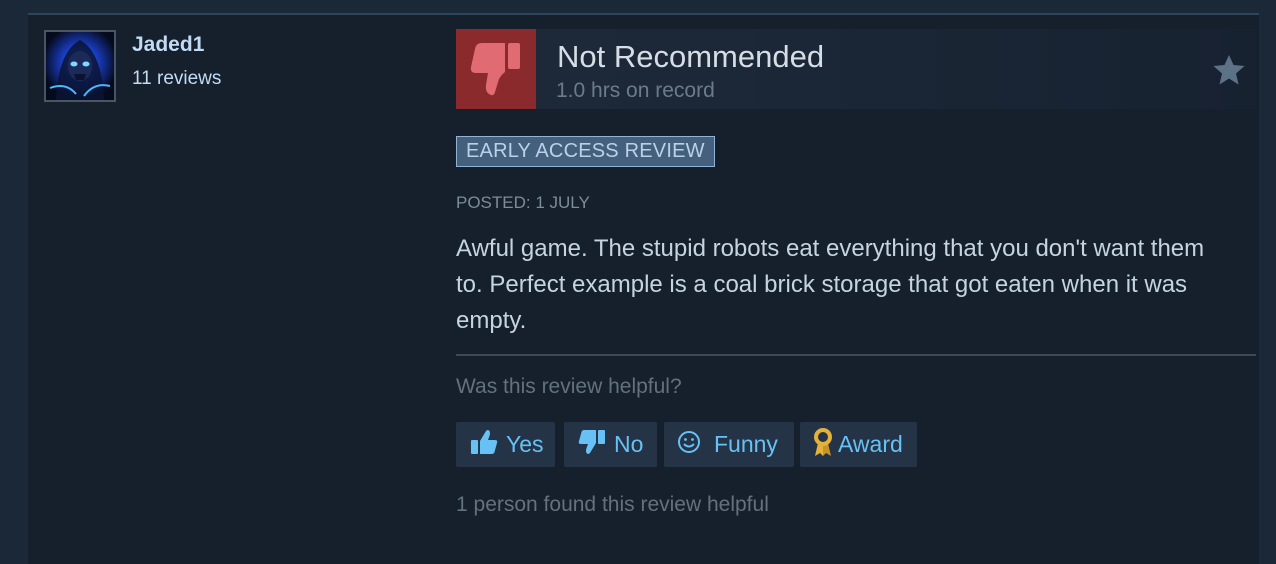  Describe the element at coordinates (612, 504) in the screenshot. I see `helpful-count: 1 person found this review helpful` at that location.